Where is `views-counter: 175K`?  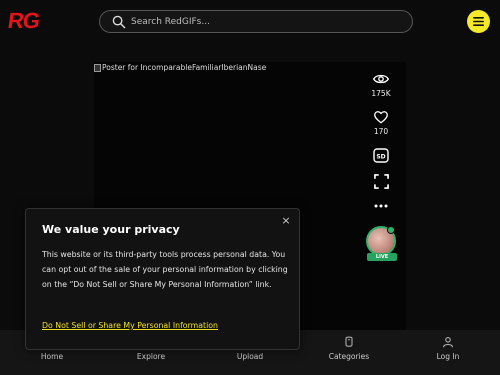
views-counter: 175K is located at coordinates (381, 85).